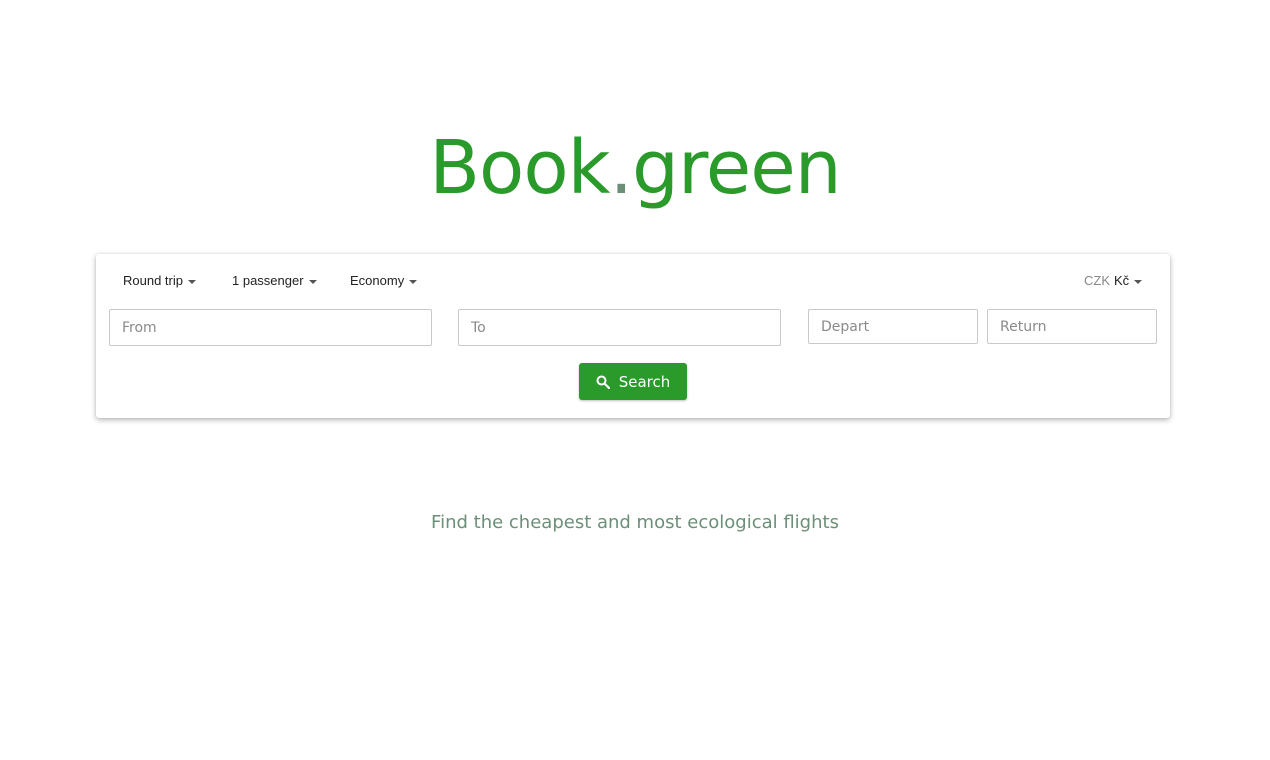 The width and height of the screenshot is (1270, 760). What do you see at coordinates (893, 326) in the screenshot?
I see `depart-date-input` at bounding box center [893, 326].